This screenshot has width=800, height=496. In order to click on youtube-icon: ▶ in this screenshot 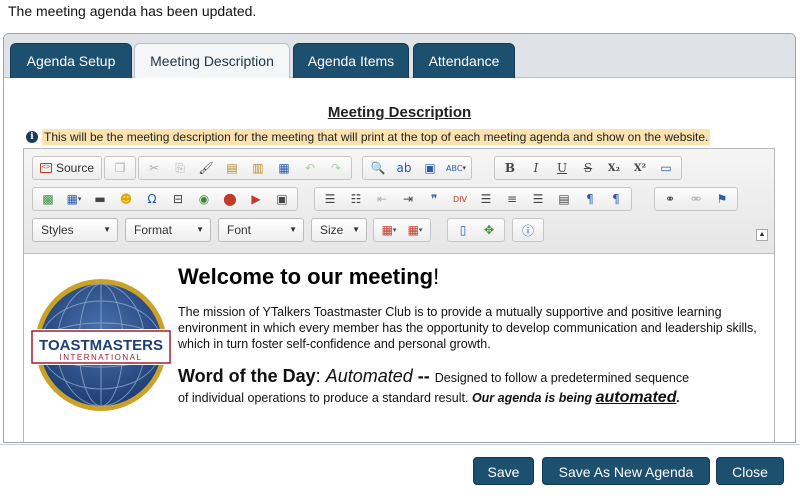, I will do `click(256, 199)`.